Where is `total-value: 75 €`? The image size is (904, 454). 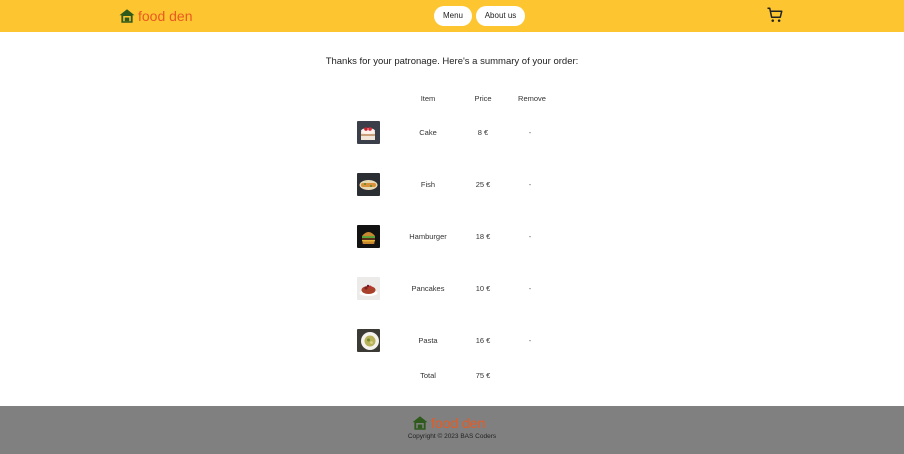 total-value: 75 € is located at coordinates (483, 375).